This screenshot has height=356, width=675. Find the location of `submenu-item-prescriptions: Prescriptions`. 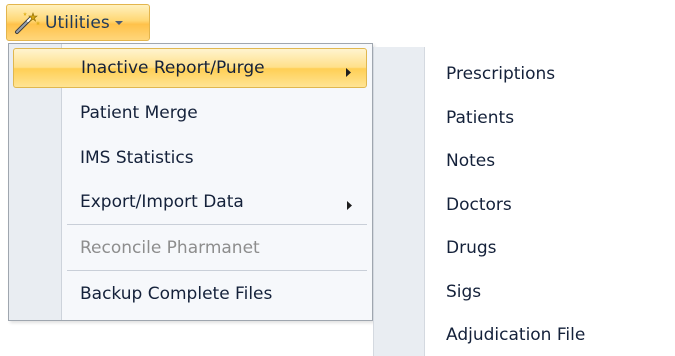

submenu-item-prescriptions: Prescriptions is located at coordinates (500, 74).